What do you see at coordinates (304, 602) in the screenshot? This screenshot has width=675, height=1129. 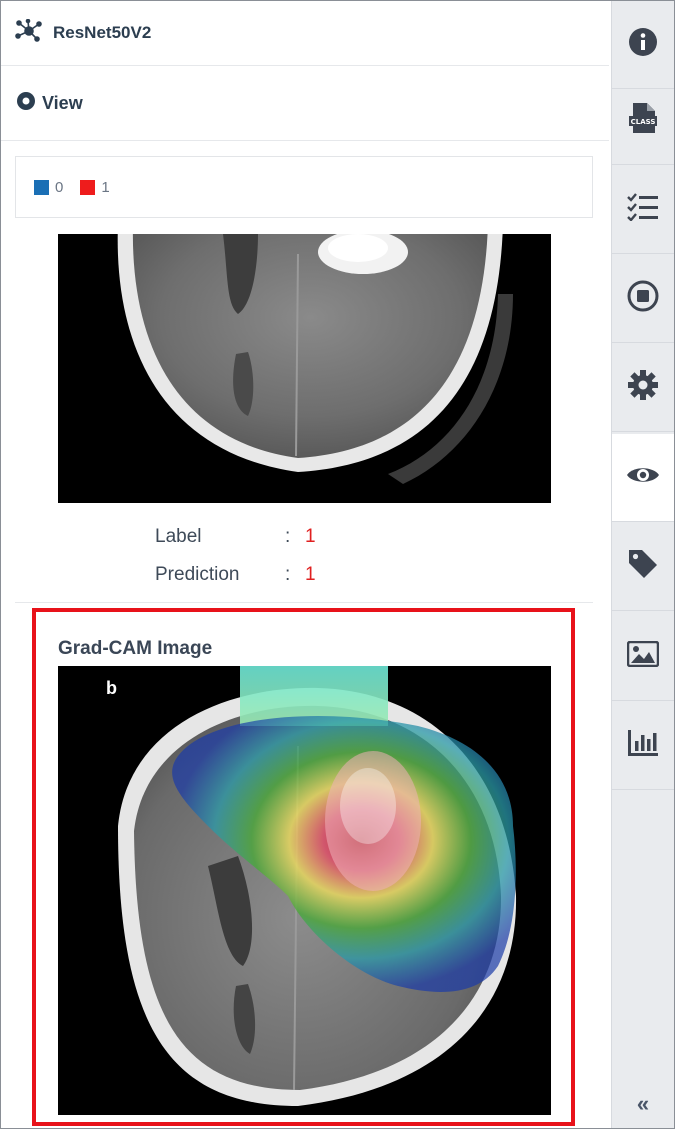 I see `section-divider` at bounding box center [304, 602].